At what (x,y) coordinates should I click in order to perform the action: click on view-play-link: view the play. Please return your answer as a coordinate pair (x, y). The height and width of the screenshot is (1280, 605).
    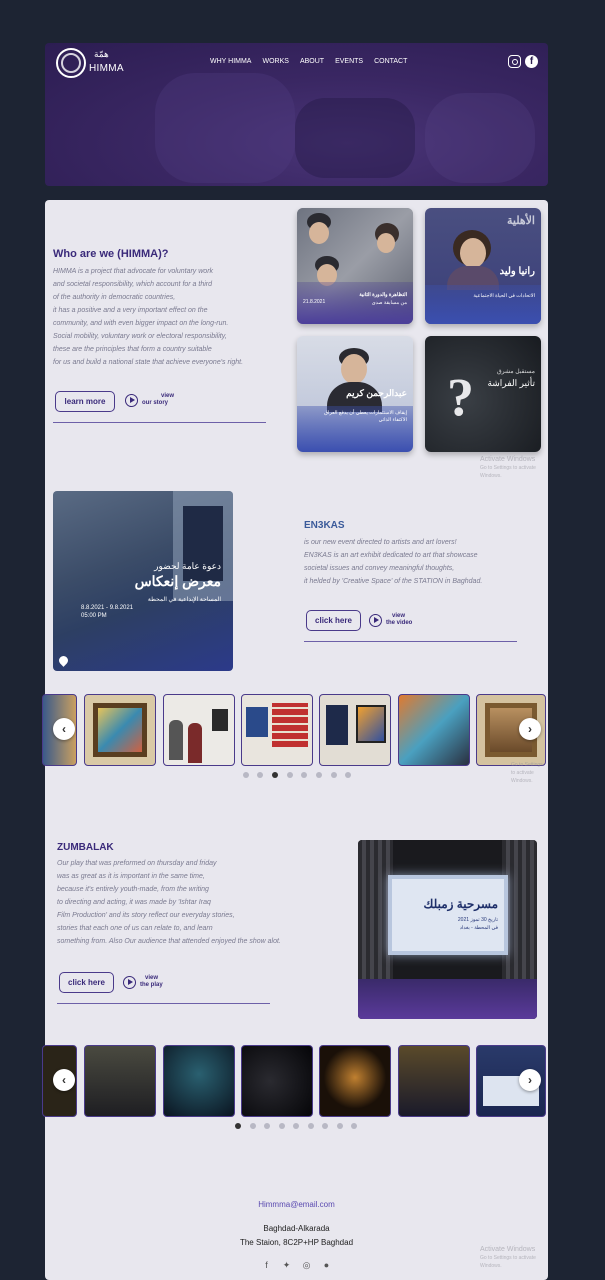
    Looking at the image, I should click on (143, 982).